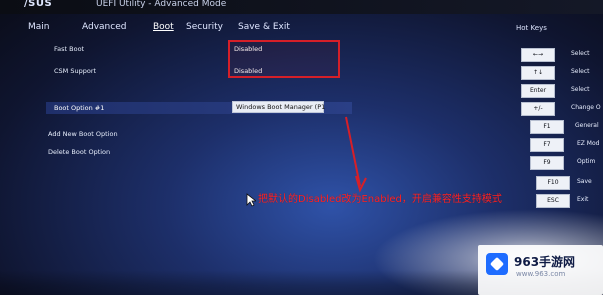 The width and height of the screenshot is (603, 295). Describe the element at coordinates (541, 274) in the screenshot. I see `watermark-url: www.963.com` at that location.